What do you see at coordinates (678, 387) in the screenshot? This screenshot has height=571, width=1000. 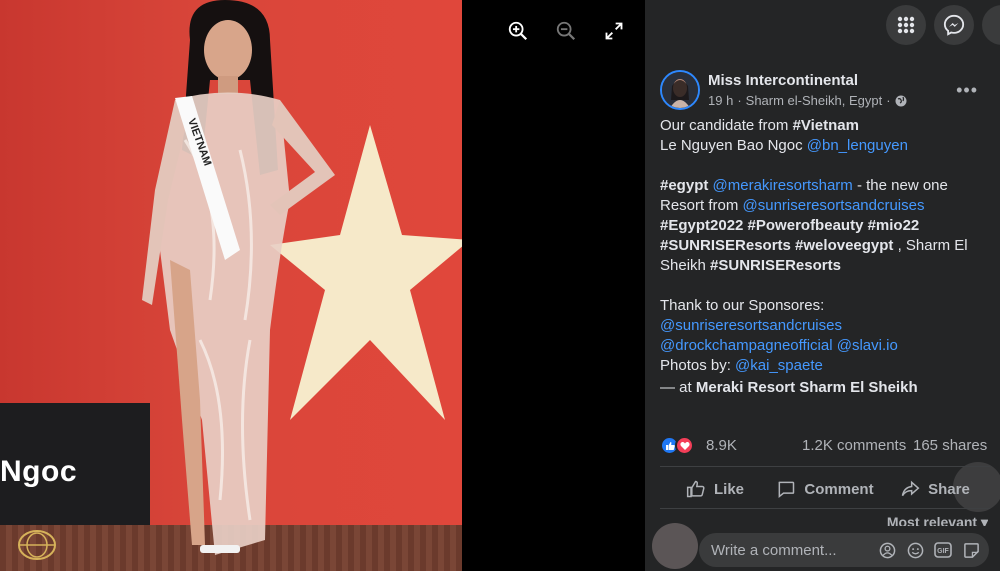 I see `text-span: — at` at bounding box center [678, 387].